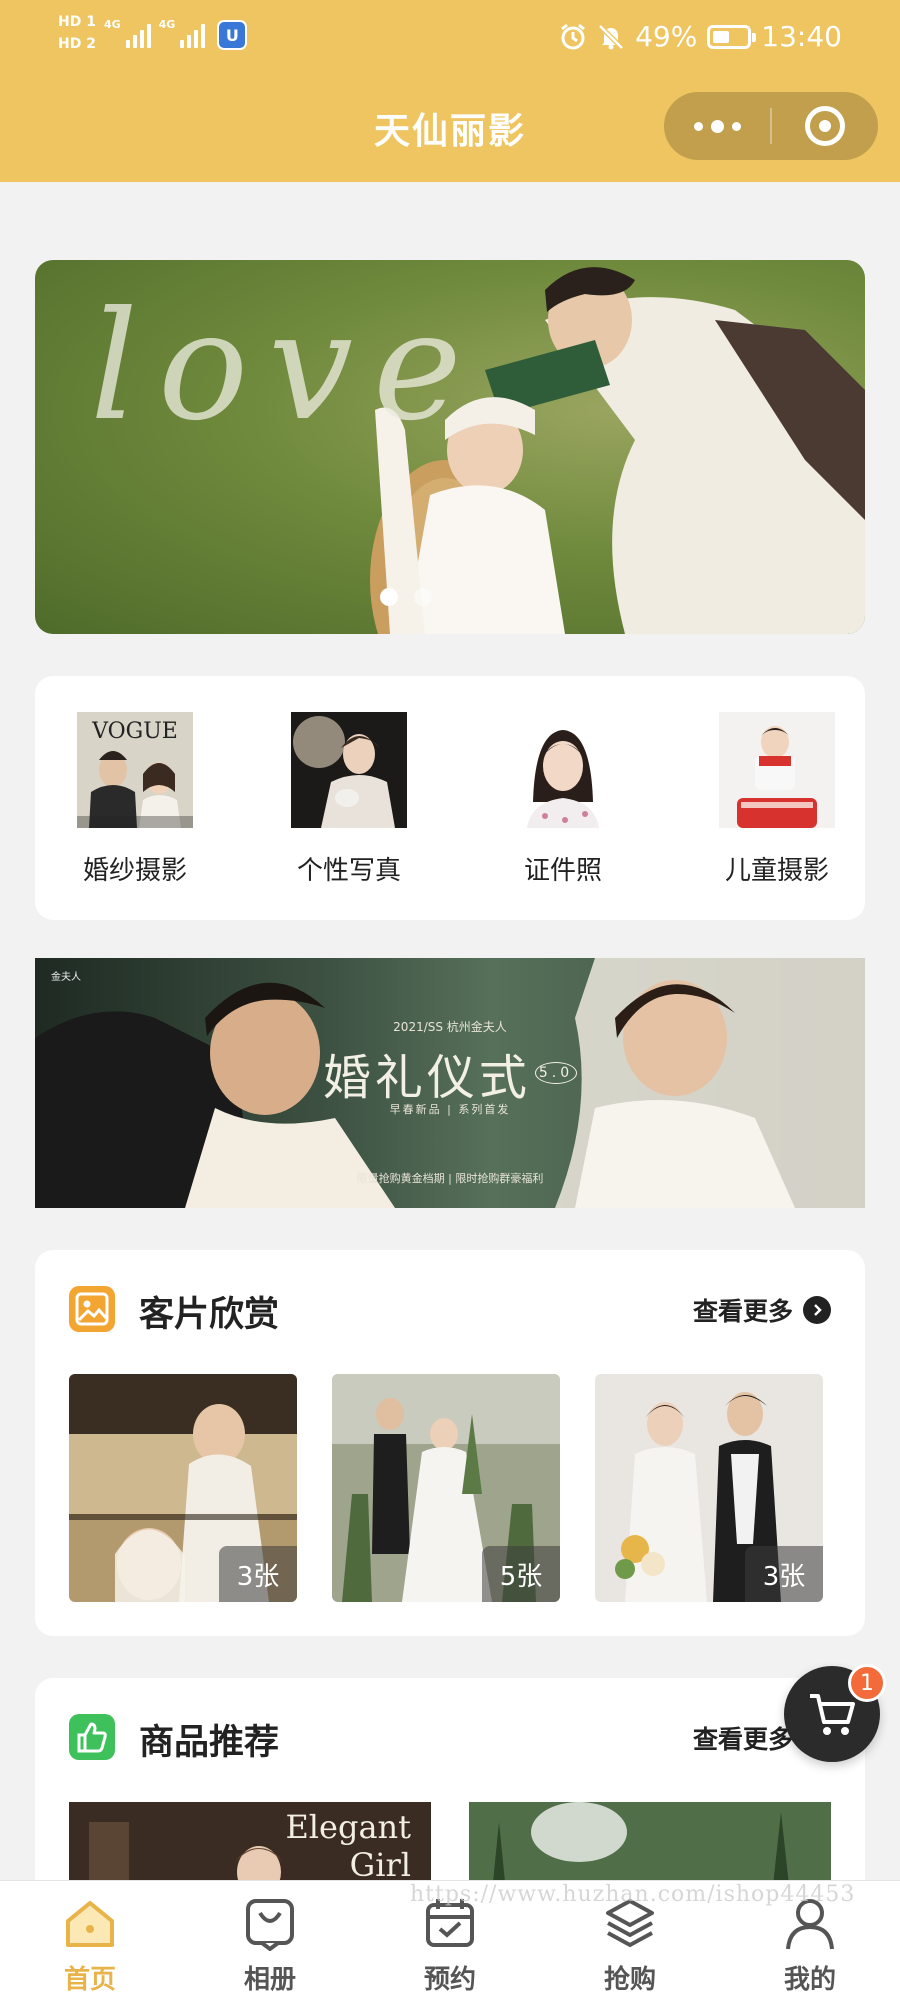 This screenshot has width=900, height=2000. I want to click on category-wedding: VOGUE 婚纱摄影, so click(135, 799).